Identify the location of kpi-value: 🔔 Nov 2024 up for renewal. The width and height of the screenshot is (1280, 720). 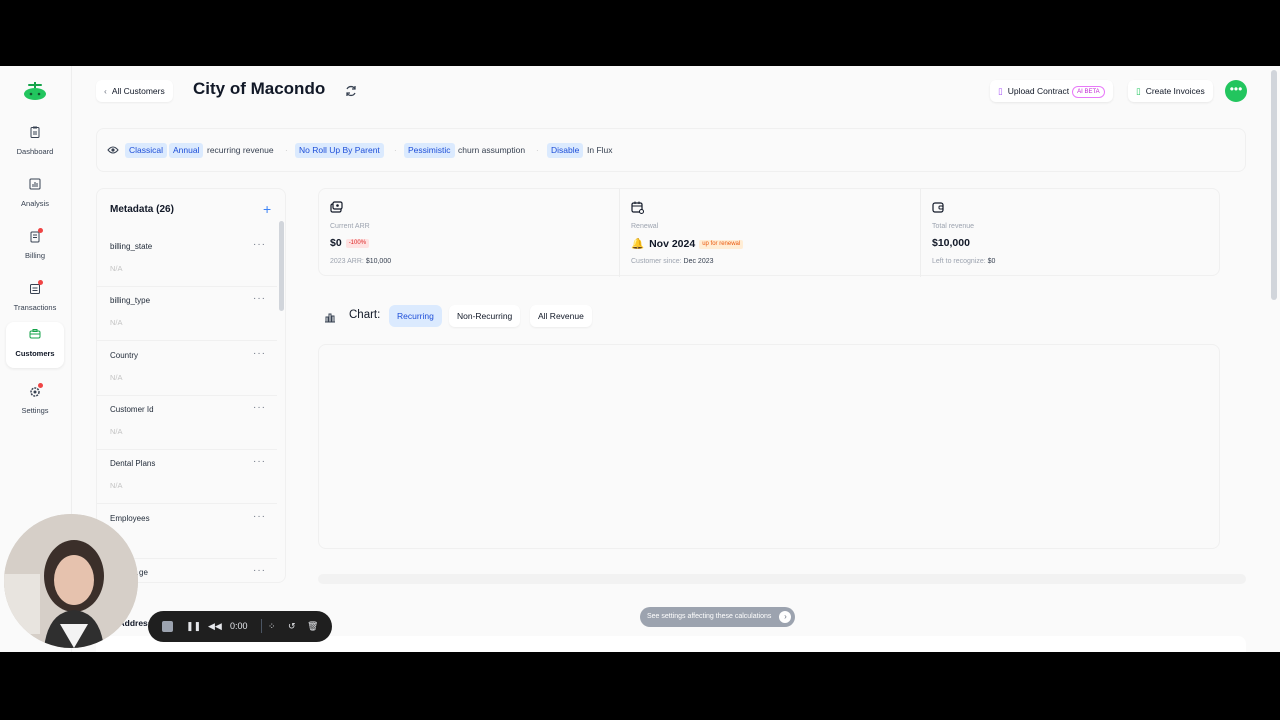
(687, 243).